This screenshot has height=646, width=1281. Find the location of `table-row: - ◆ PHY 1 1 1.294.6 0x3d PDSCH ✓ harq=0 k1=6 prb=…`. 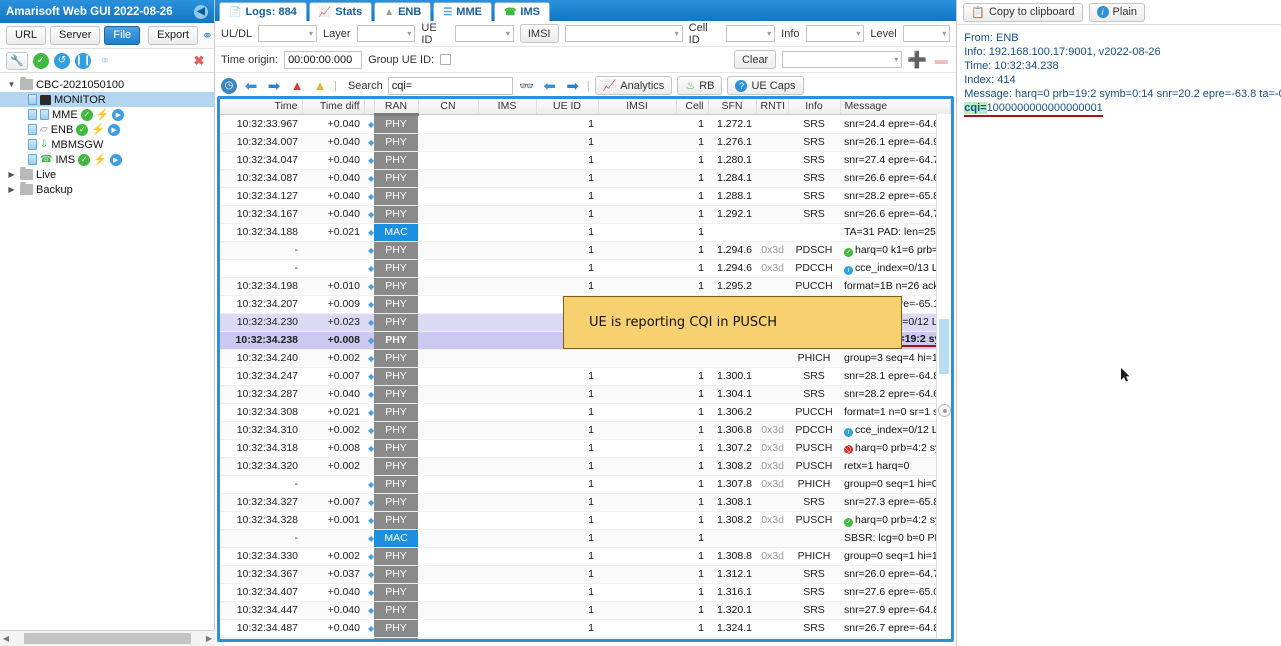

table-row: - ◆ PHY 1 1 1.294.6 0x3d PDSCH ✓ harq=0 k1=6 prb=… is located at coordinates (585, 250).